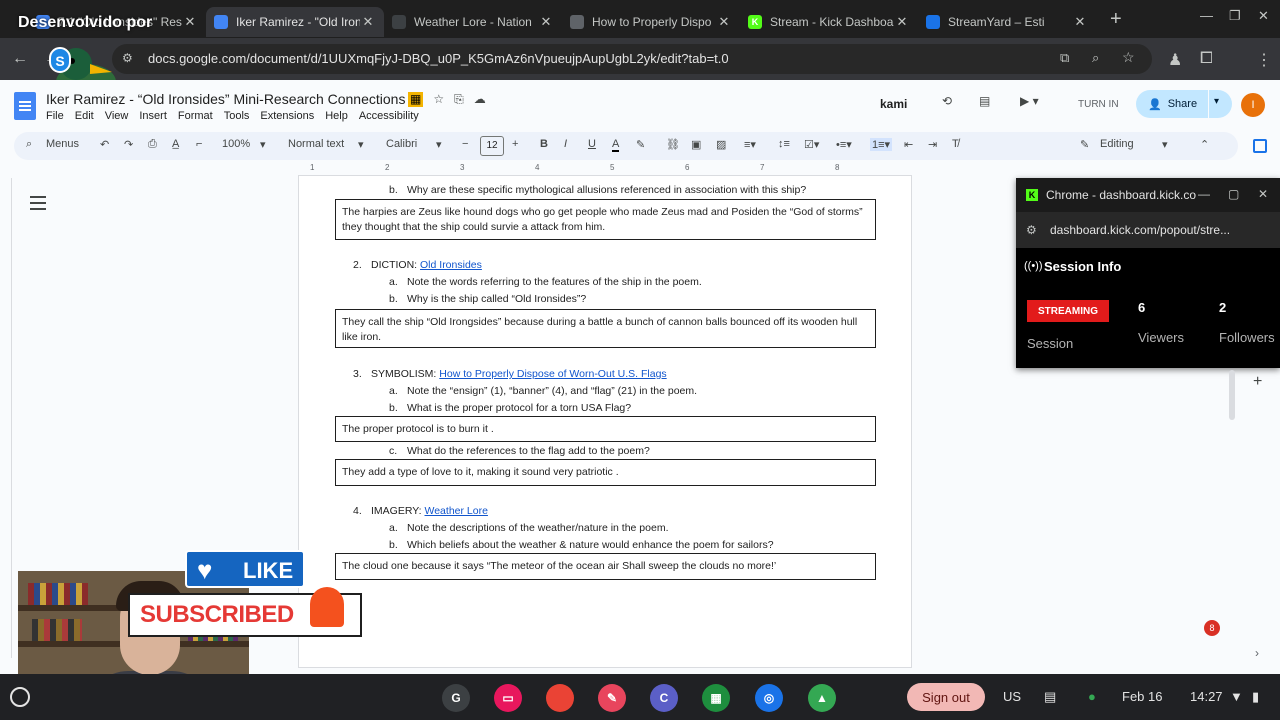 This screenshot has height=720, width=1280. Describe the element at coordinates (55, 116) in the screenshot. I see `menu-file: File` at that location.